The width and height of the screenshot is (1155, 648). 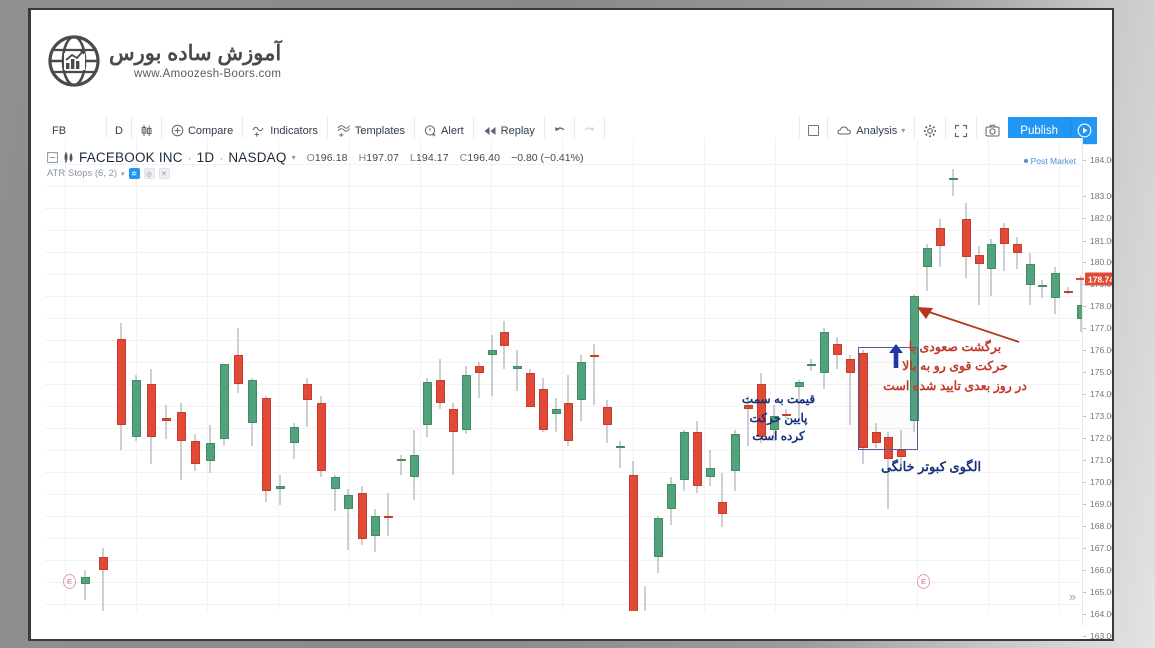 What do you see at coordinates (490, 130) in the screenshot?
I see `replay-icon` at bounding box center [490, 130].